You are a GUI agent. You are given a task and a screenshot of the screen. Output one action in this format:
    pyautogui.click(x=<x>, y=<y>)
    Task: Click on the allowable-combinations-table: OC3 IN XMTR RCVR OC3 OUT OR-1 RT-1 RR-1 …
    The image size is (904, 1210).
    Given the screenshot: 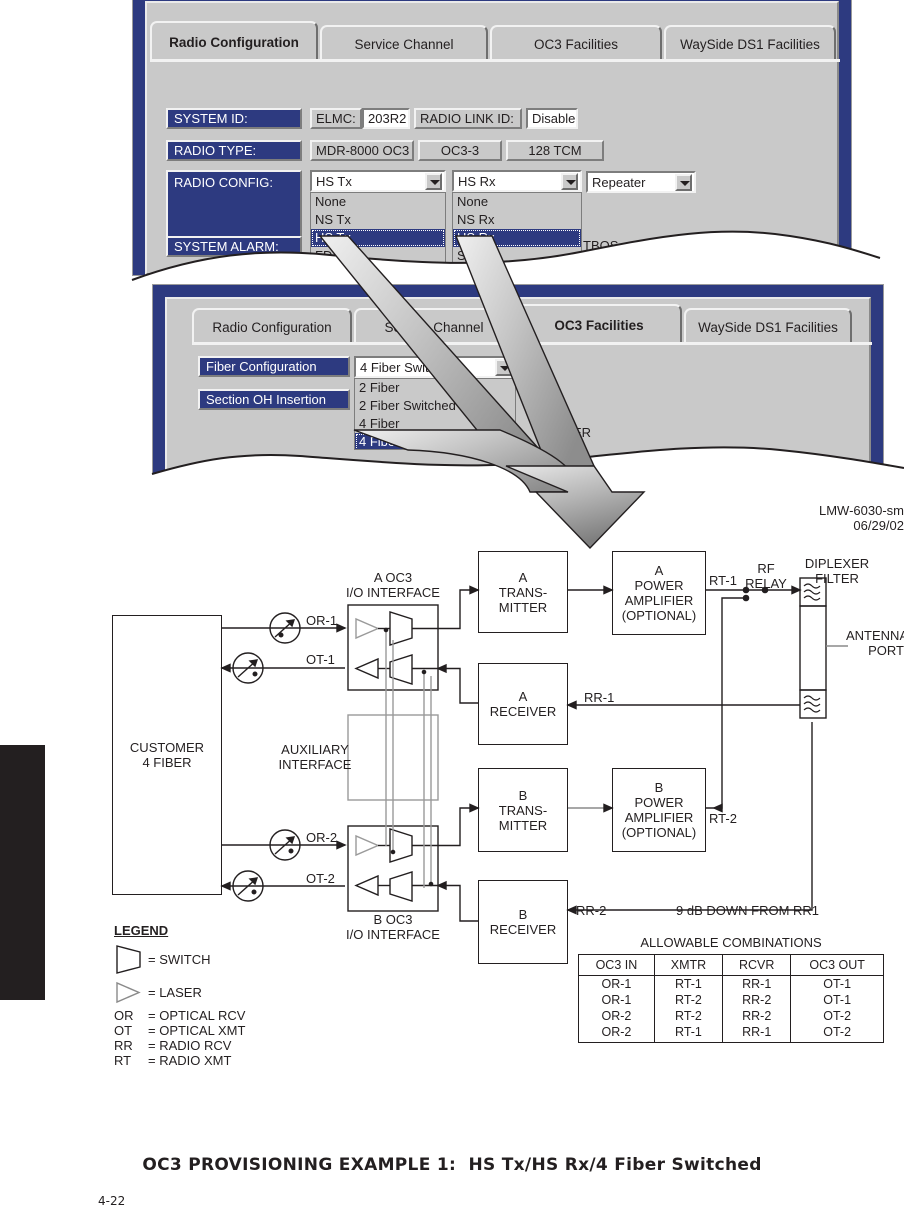 What is the action you would take?
    pyautogui.click(x=731, y=998)
    